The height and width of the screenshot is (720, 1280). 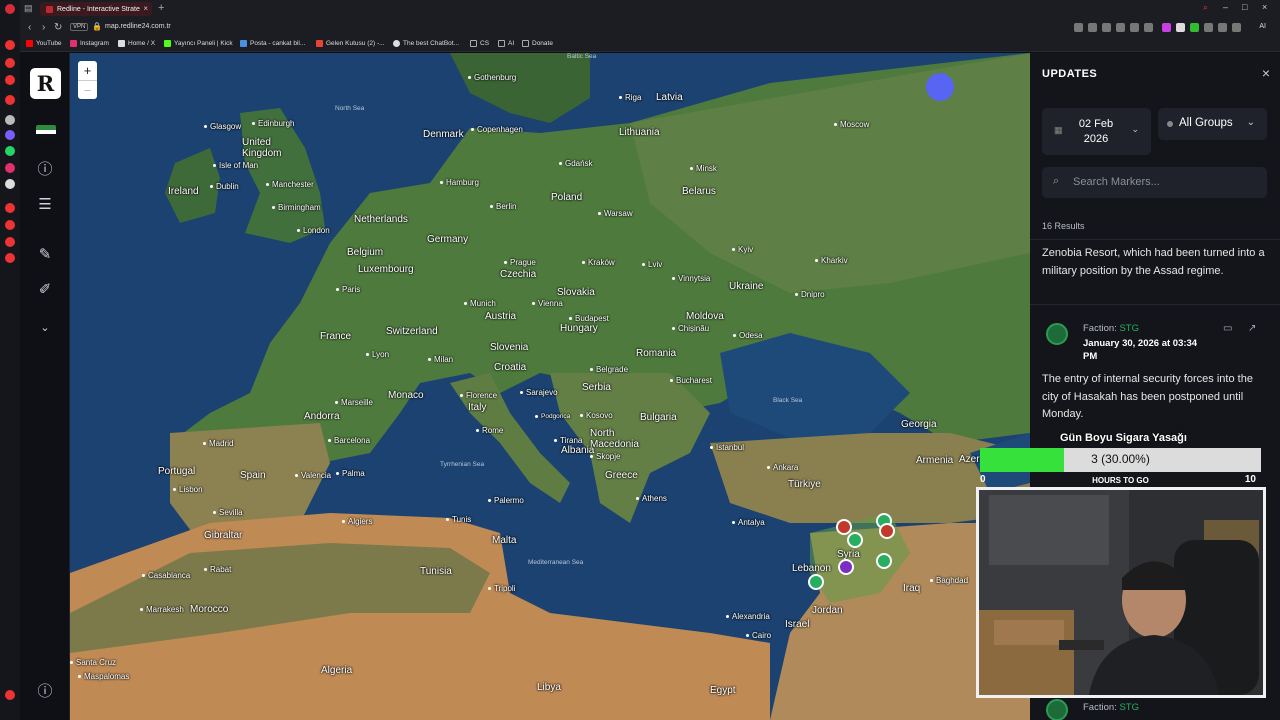 I want to click on mail-icon, so click(x=243, y=43).